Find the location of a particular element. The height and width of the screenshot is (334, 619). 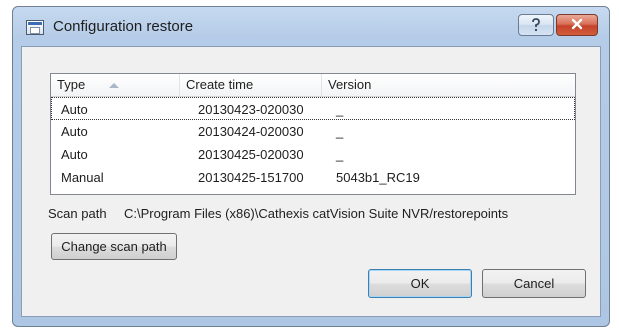

table-row: Auto 20130423-020030 _ is located at coordinates (313, 108).